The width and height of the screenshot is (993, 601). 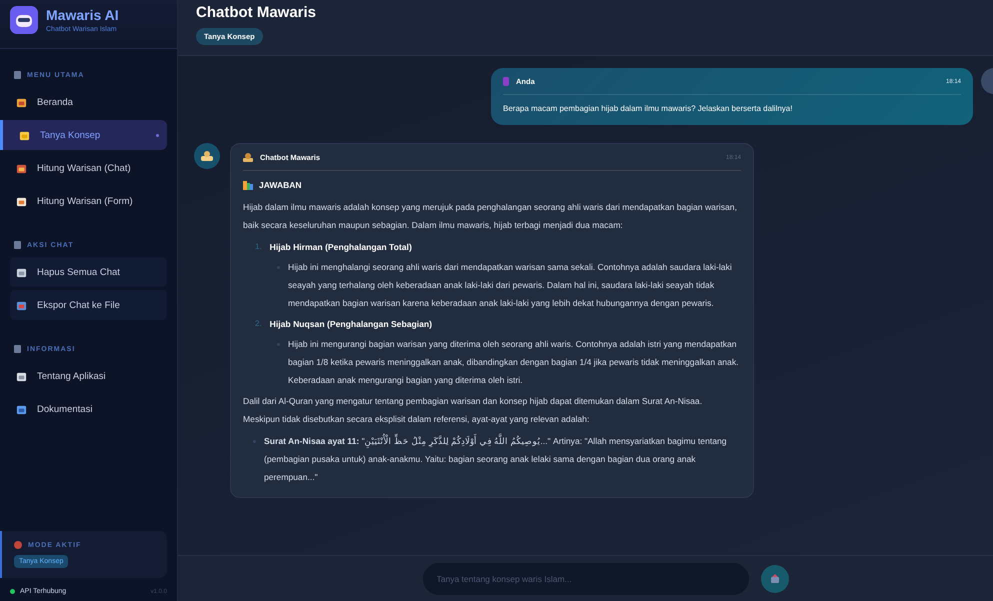 I want to click on list-number: 2., so click(x=258, y=324).